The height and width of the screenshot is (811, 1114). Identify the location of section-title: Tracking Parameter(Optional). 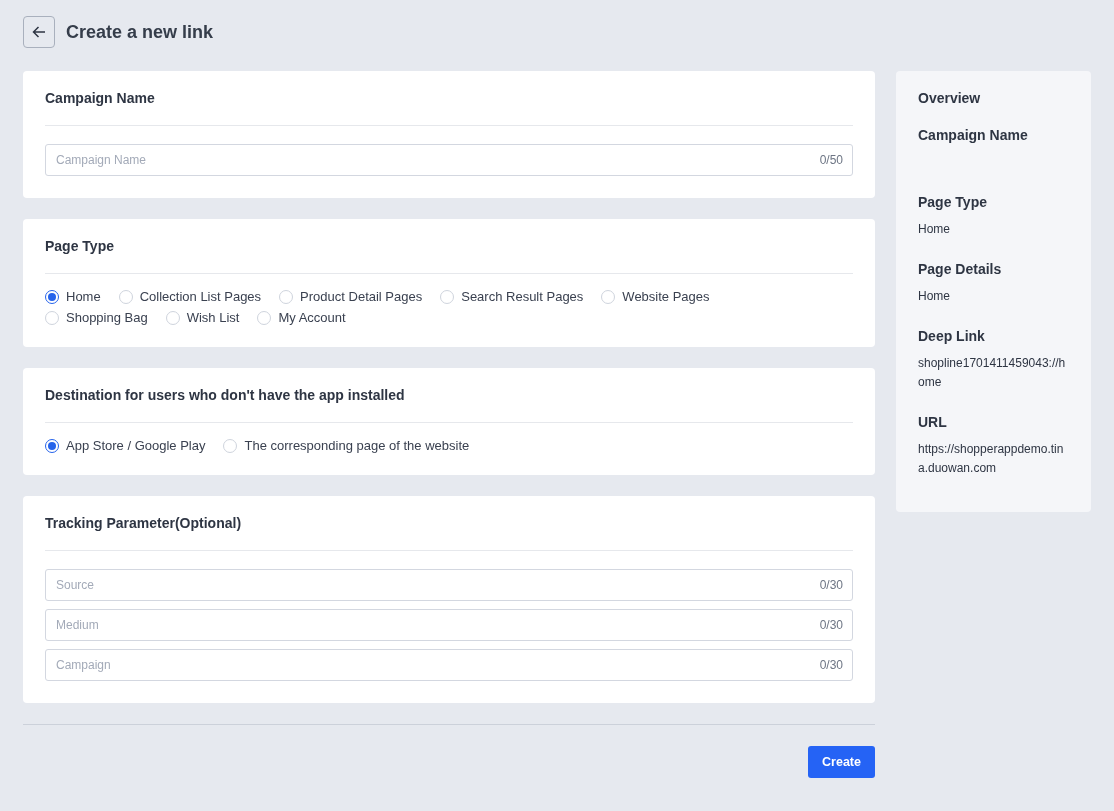
(144, 523).